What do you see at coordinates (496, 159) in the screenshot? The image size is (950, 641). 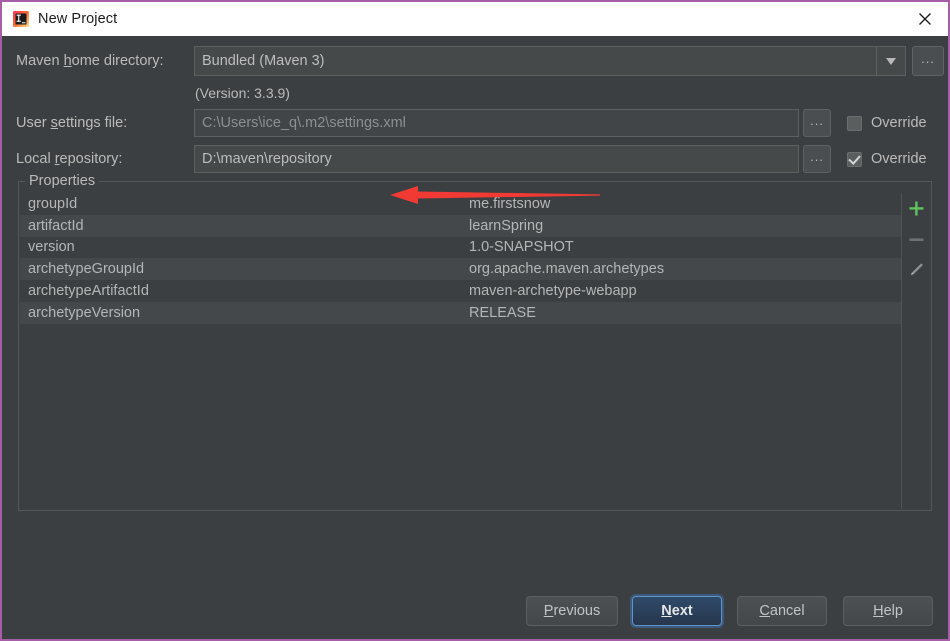 I see `local-repository-field: D:\maven\repository` at bounding box center [496, 159].